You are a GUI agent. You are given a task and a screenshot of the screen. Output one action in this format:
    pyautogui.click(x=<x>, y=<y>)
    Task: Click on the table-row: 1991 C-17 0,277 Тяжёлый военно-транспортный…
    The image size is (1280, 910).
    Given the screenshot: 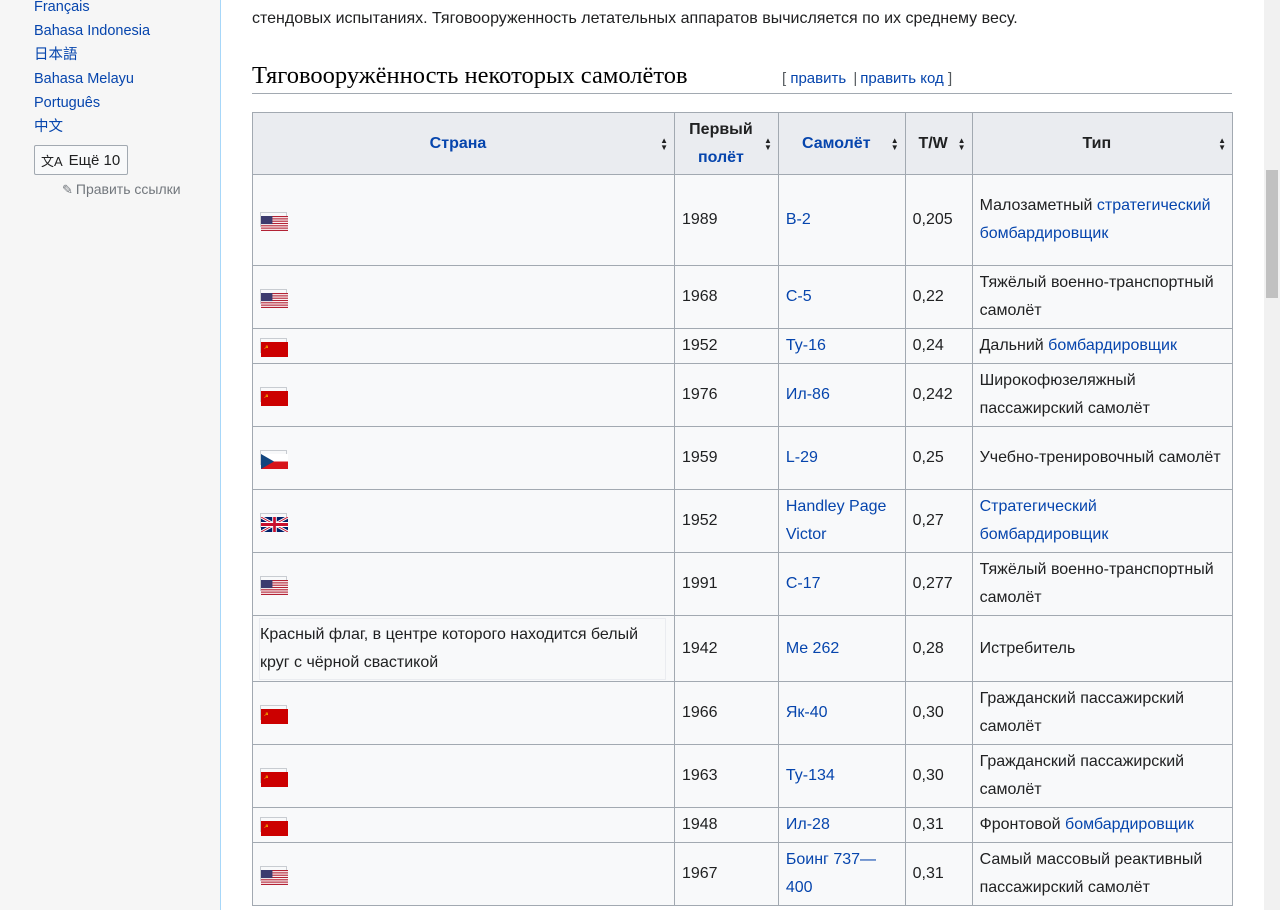 What is the action you would take?
    pyautogui.click(x=743, y=584)
    